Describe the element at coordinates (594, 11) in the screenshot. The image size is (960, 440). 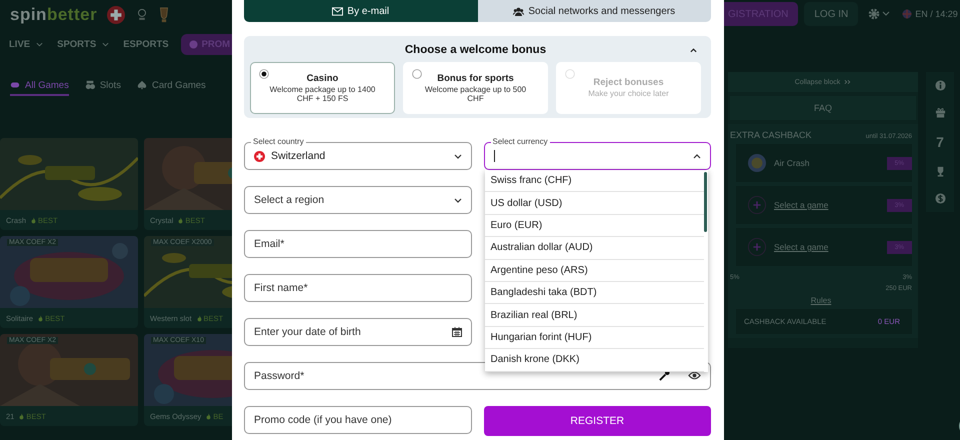
I see `method-tab: Social networks and messengers` at that location.